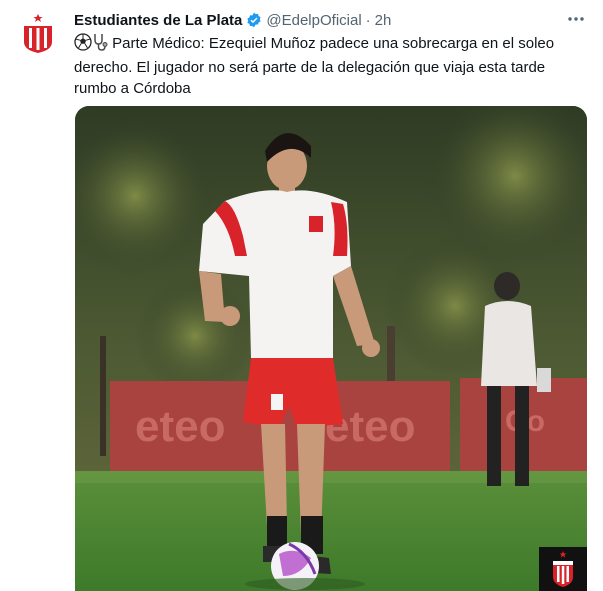  What do you see at coordinates (132, 88) in the screenshot?
I see `tweet-text-line-3: rumbo a Córdoba` at bounding box center [132, 88].